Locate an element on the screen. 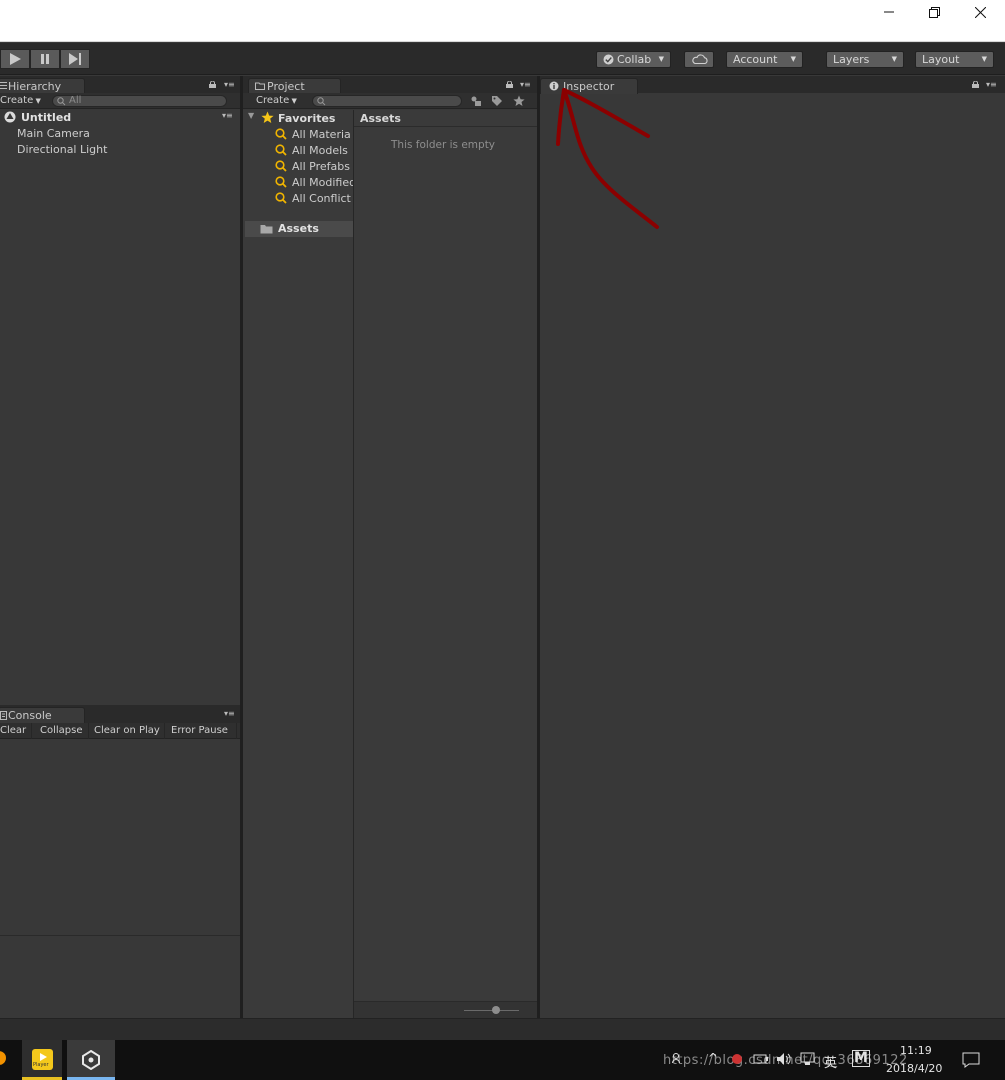 Image resolution: width=1005 pixels, height=1080 pixels. taskbar-item-player: Player is located at coordinates (42, 1060).